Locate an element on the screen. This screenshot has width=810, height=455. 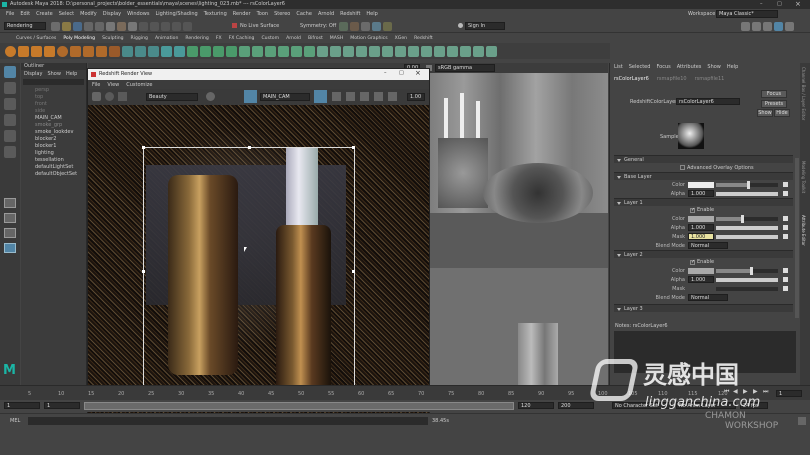
menu-set-dropdown: Rendering is located at coordinates (25, 26).